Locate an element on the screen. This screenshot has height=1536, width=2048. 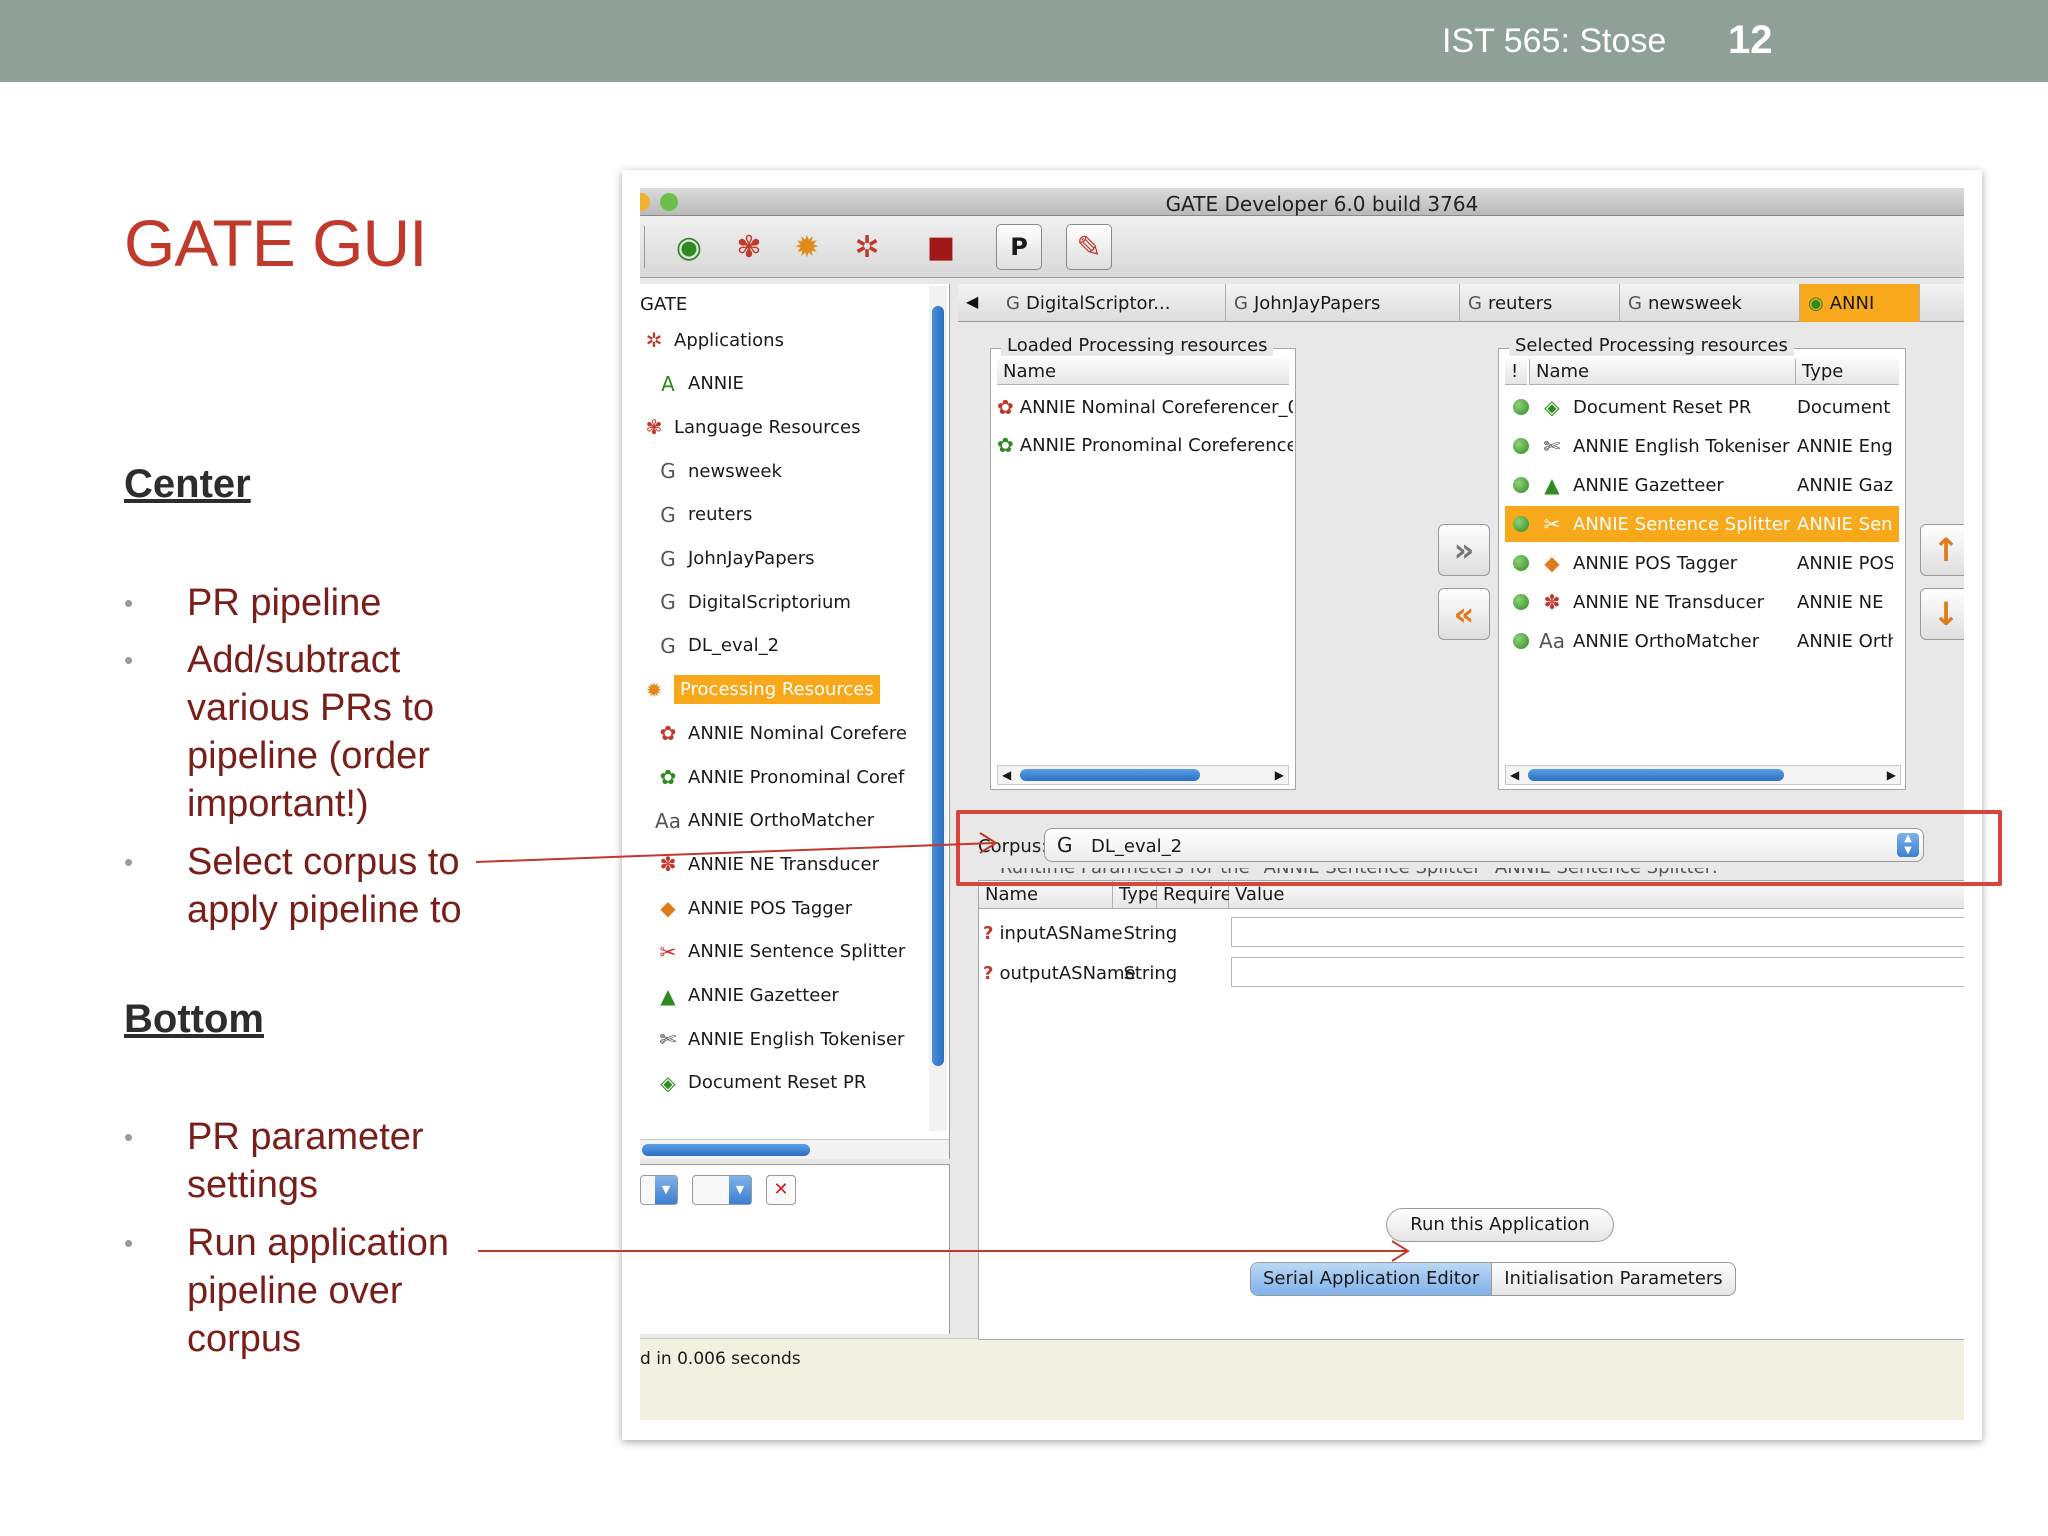
tree-item: ✹ Processing Resources is located at coordinates (760, 690).